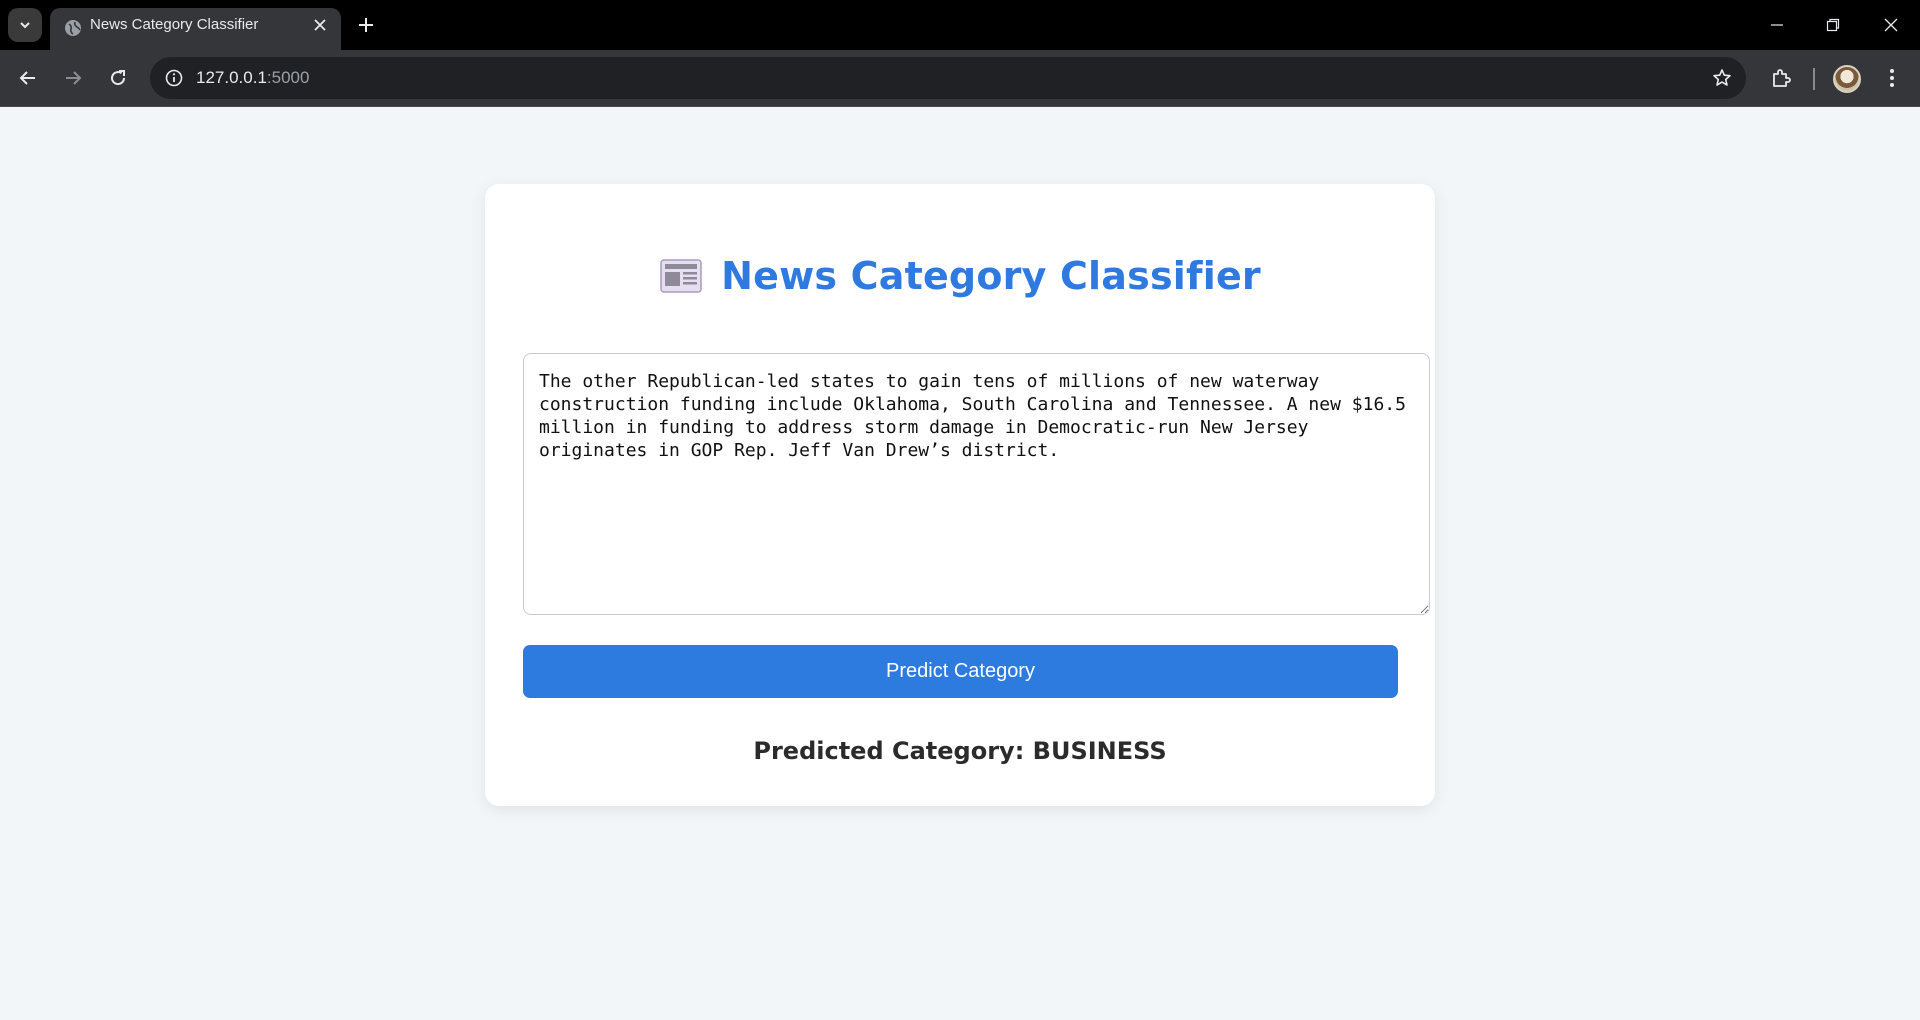 The width and height of the screenshot is (1920, 1020). What do you see at coordinates (320, 25) in the screenshot?
I see `close-icon` at bounding box center [320, 25].